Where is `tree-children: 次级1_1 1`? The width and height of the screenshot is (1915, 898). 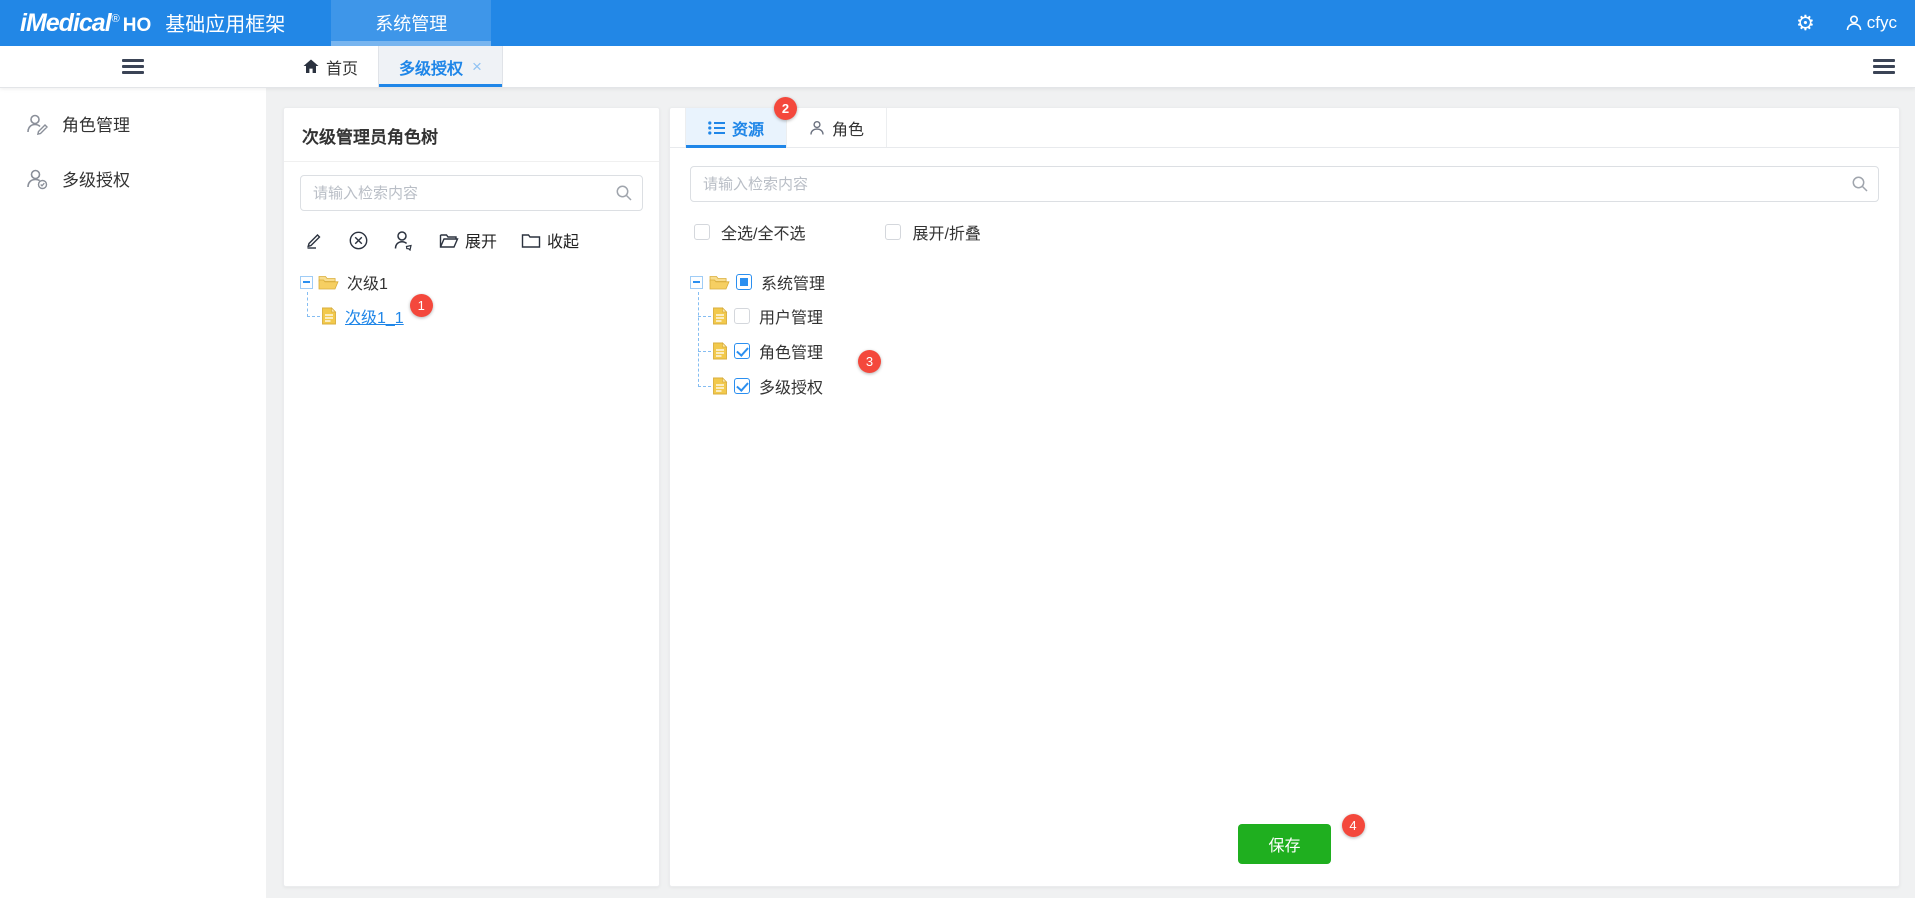 tree-children: 次级1_1 1 is located at coordinates (475, 312).